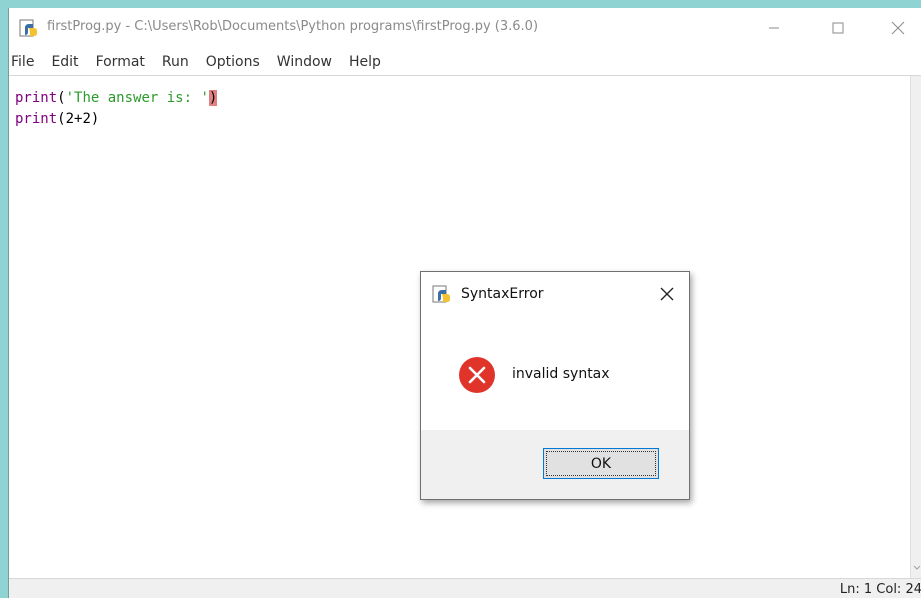 The width and height of the screenshot is (921, 598). What do you see at coordinates (502, 294) in the screenshot?
I see `dialog-title: SyntaxError` at bounding box center [502, 294].